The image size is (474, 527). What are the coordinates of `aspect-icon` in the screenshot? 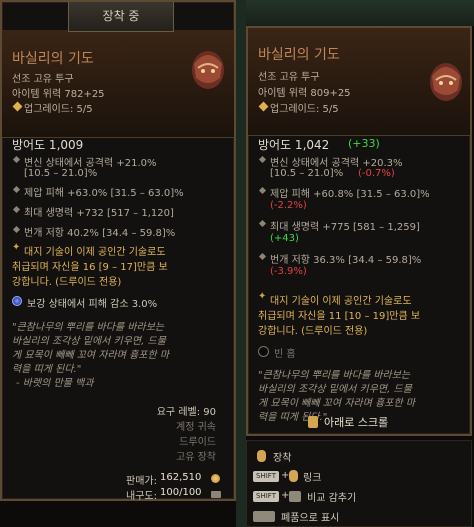 It's located at (17, 301).